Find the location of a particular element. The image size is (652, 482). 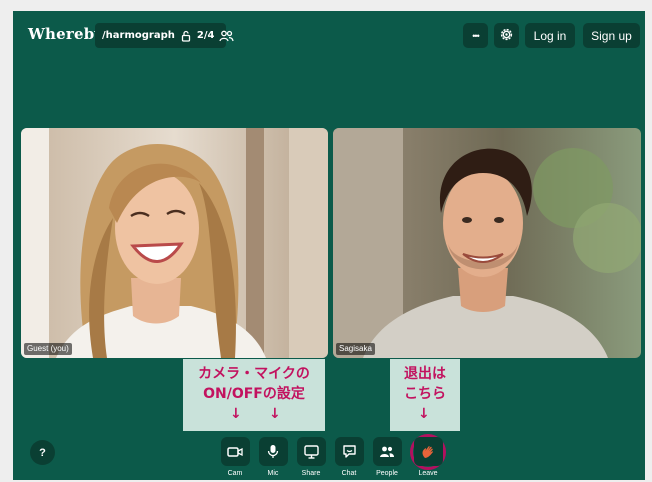

people-button is located at coordinates (387, 451).